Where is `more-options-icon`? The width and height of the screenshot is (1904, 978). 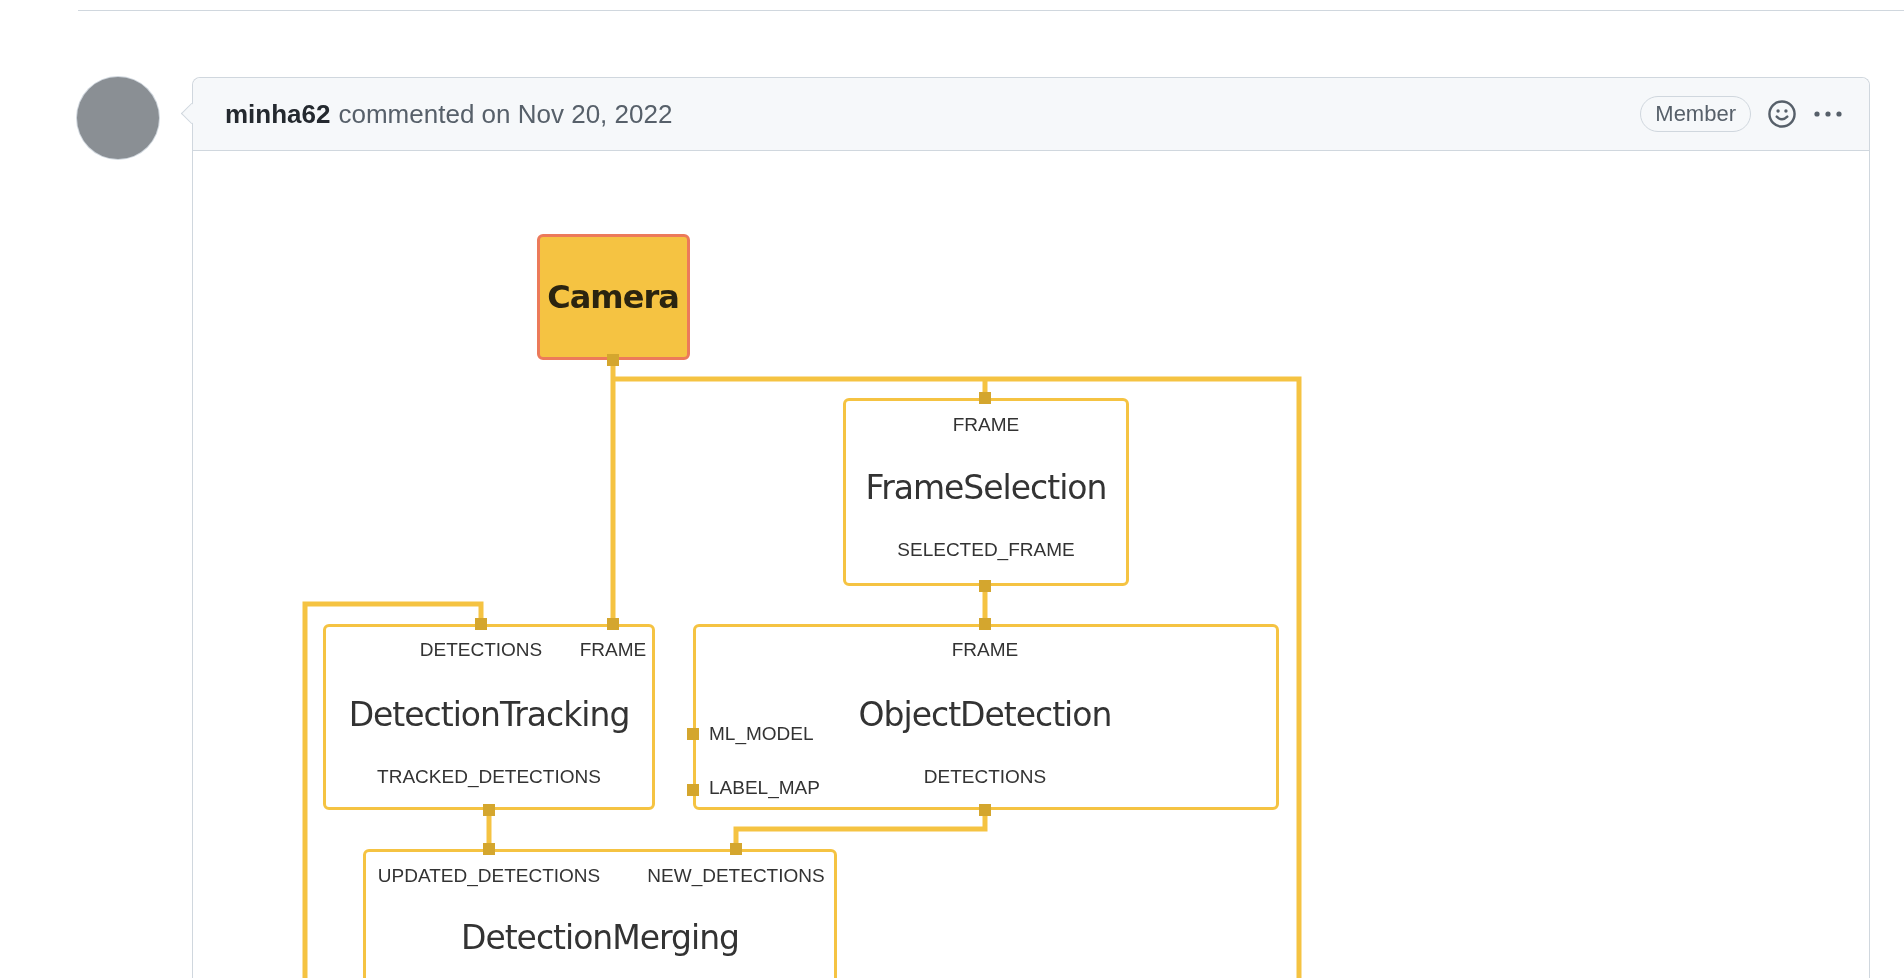
more-options-icon is located at coordinates (1828, 114).